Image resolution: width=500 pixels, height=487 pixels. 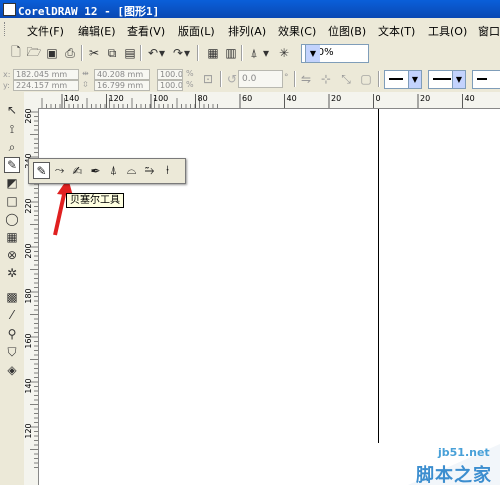 What do you see at coordinates (6, 29) in the screenshot?
I see `menu-grip` at bounding box center [6, 29].